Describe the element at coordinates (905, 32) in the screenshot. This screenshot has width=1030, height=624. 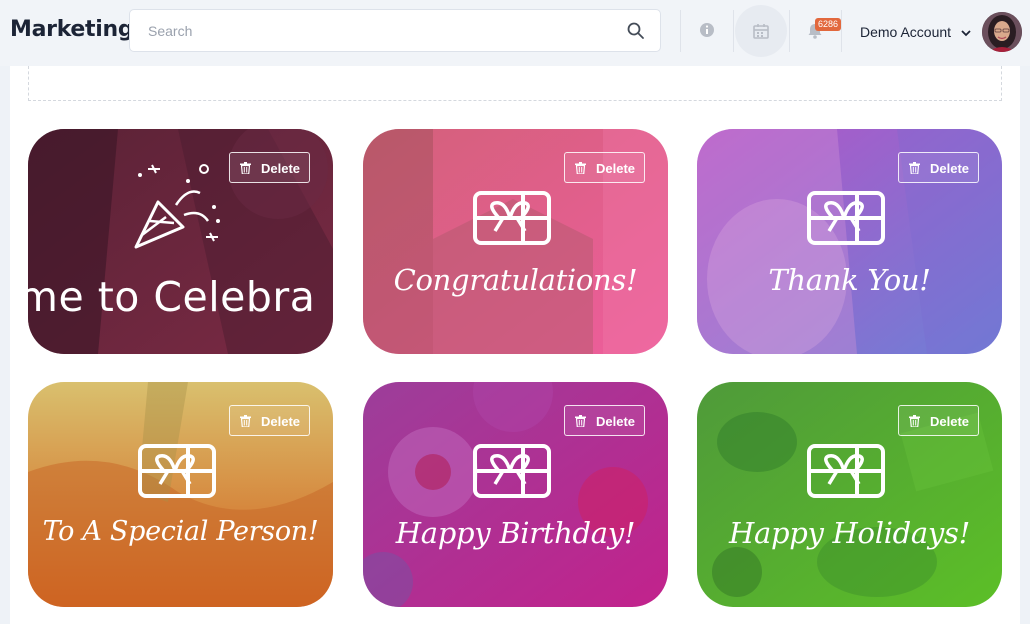
I see `account-menu-label: Demo Account` at that location.